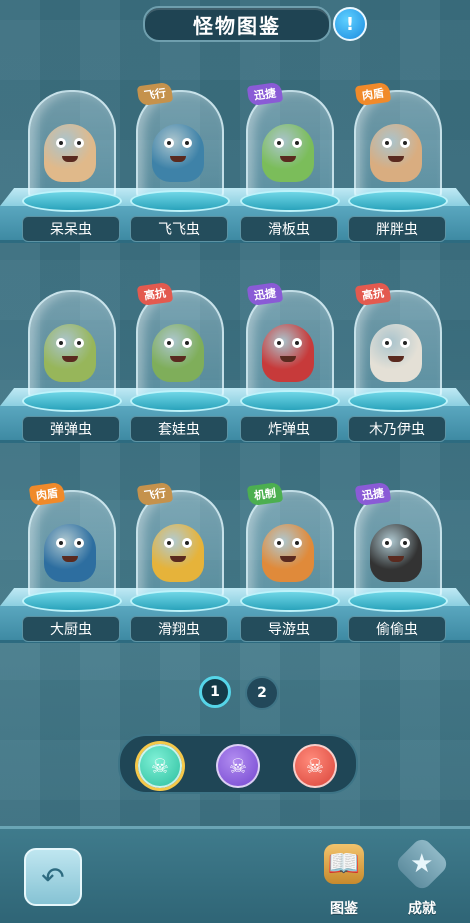 This screenshot has width=470, height=923. Describe the element at coordinates (422, 864) in the screenshot. I see `star-icon: ★` at that location.